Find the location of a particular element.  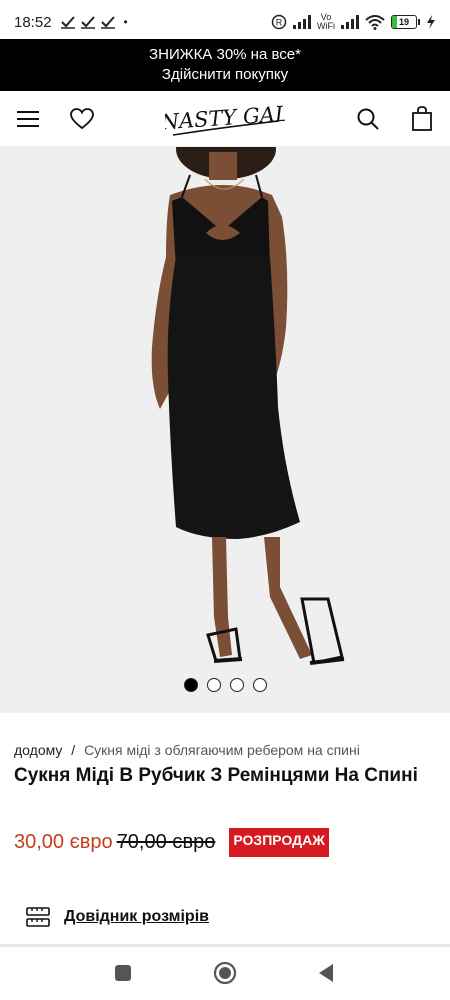

product-title: Сукня Міді В Рубчик З Ремінцями На Спині is located at coordinates (216, 775).